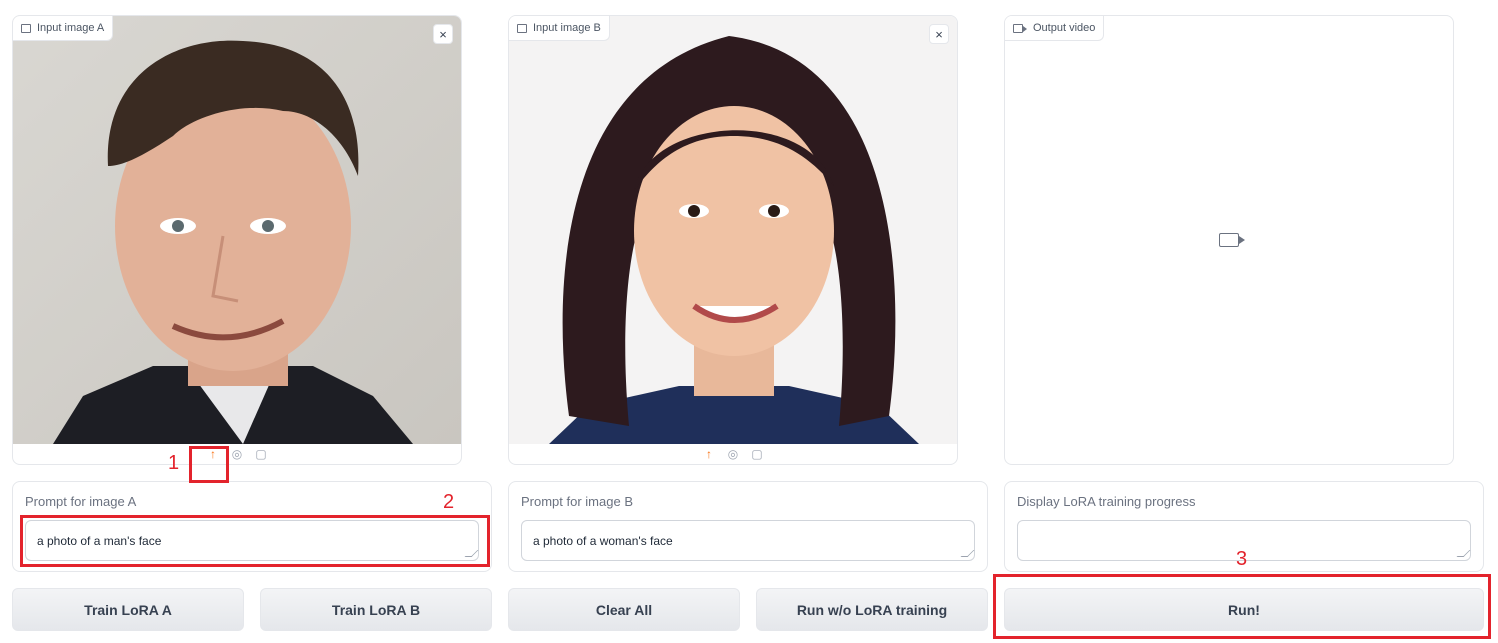  I want to click on video-placeholder-icon, so click(1232, 240).